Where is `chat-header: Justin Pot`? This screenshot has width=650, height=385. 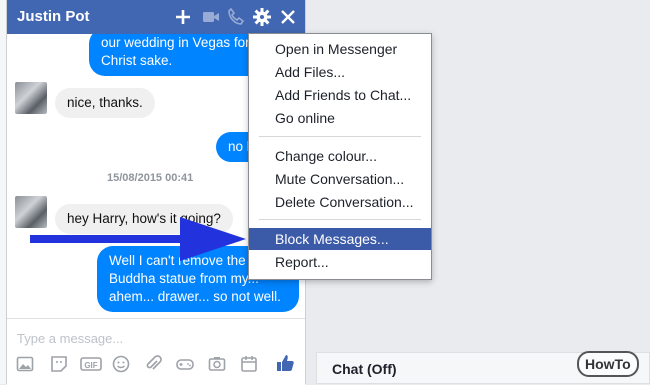 chat-header: Justin Pot is located at coordinates (156, 17).